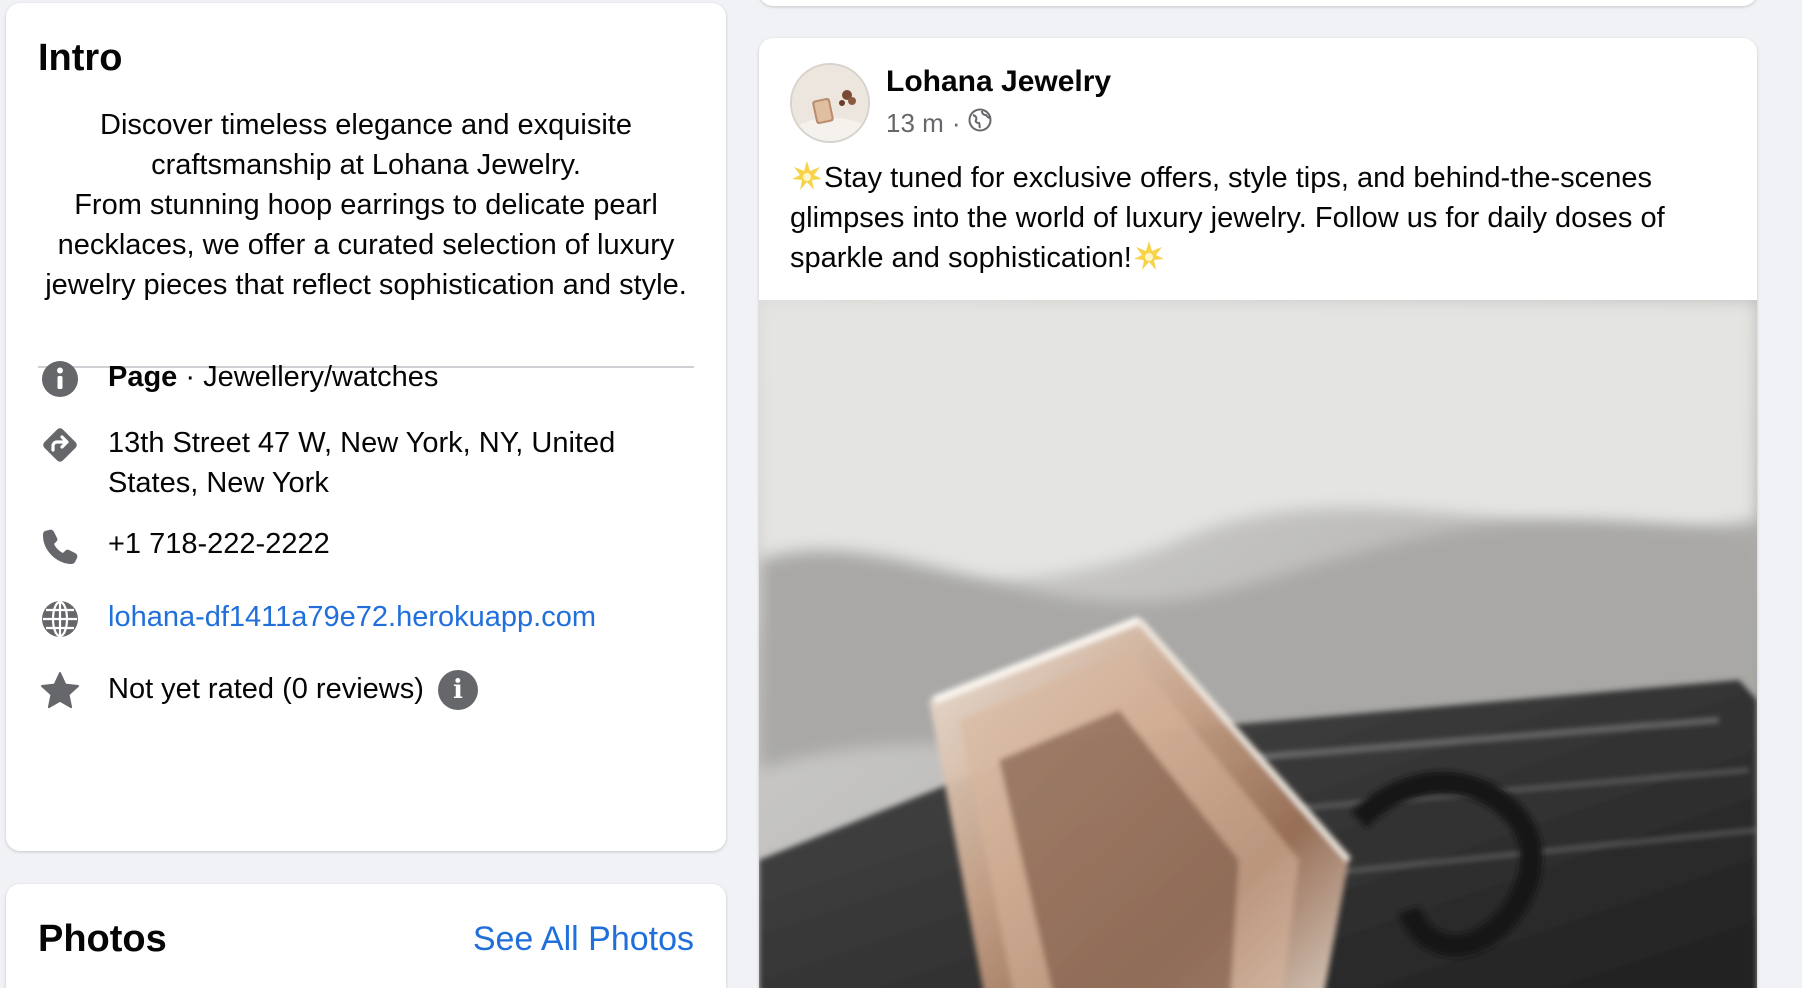  Describe the element at coordinates (60, 445) in the screenshot. I see `directions-icon` at that location.